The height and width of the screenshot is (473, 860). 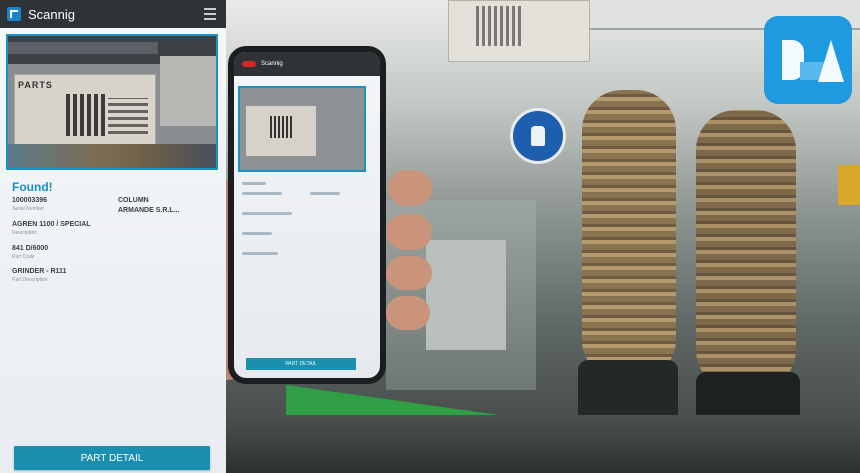 What do you see at coordinates (538, 136) in the screenshot?
I see `safety-sign-icon` at bounding box center [538, 136].